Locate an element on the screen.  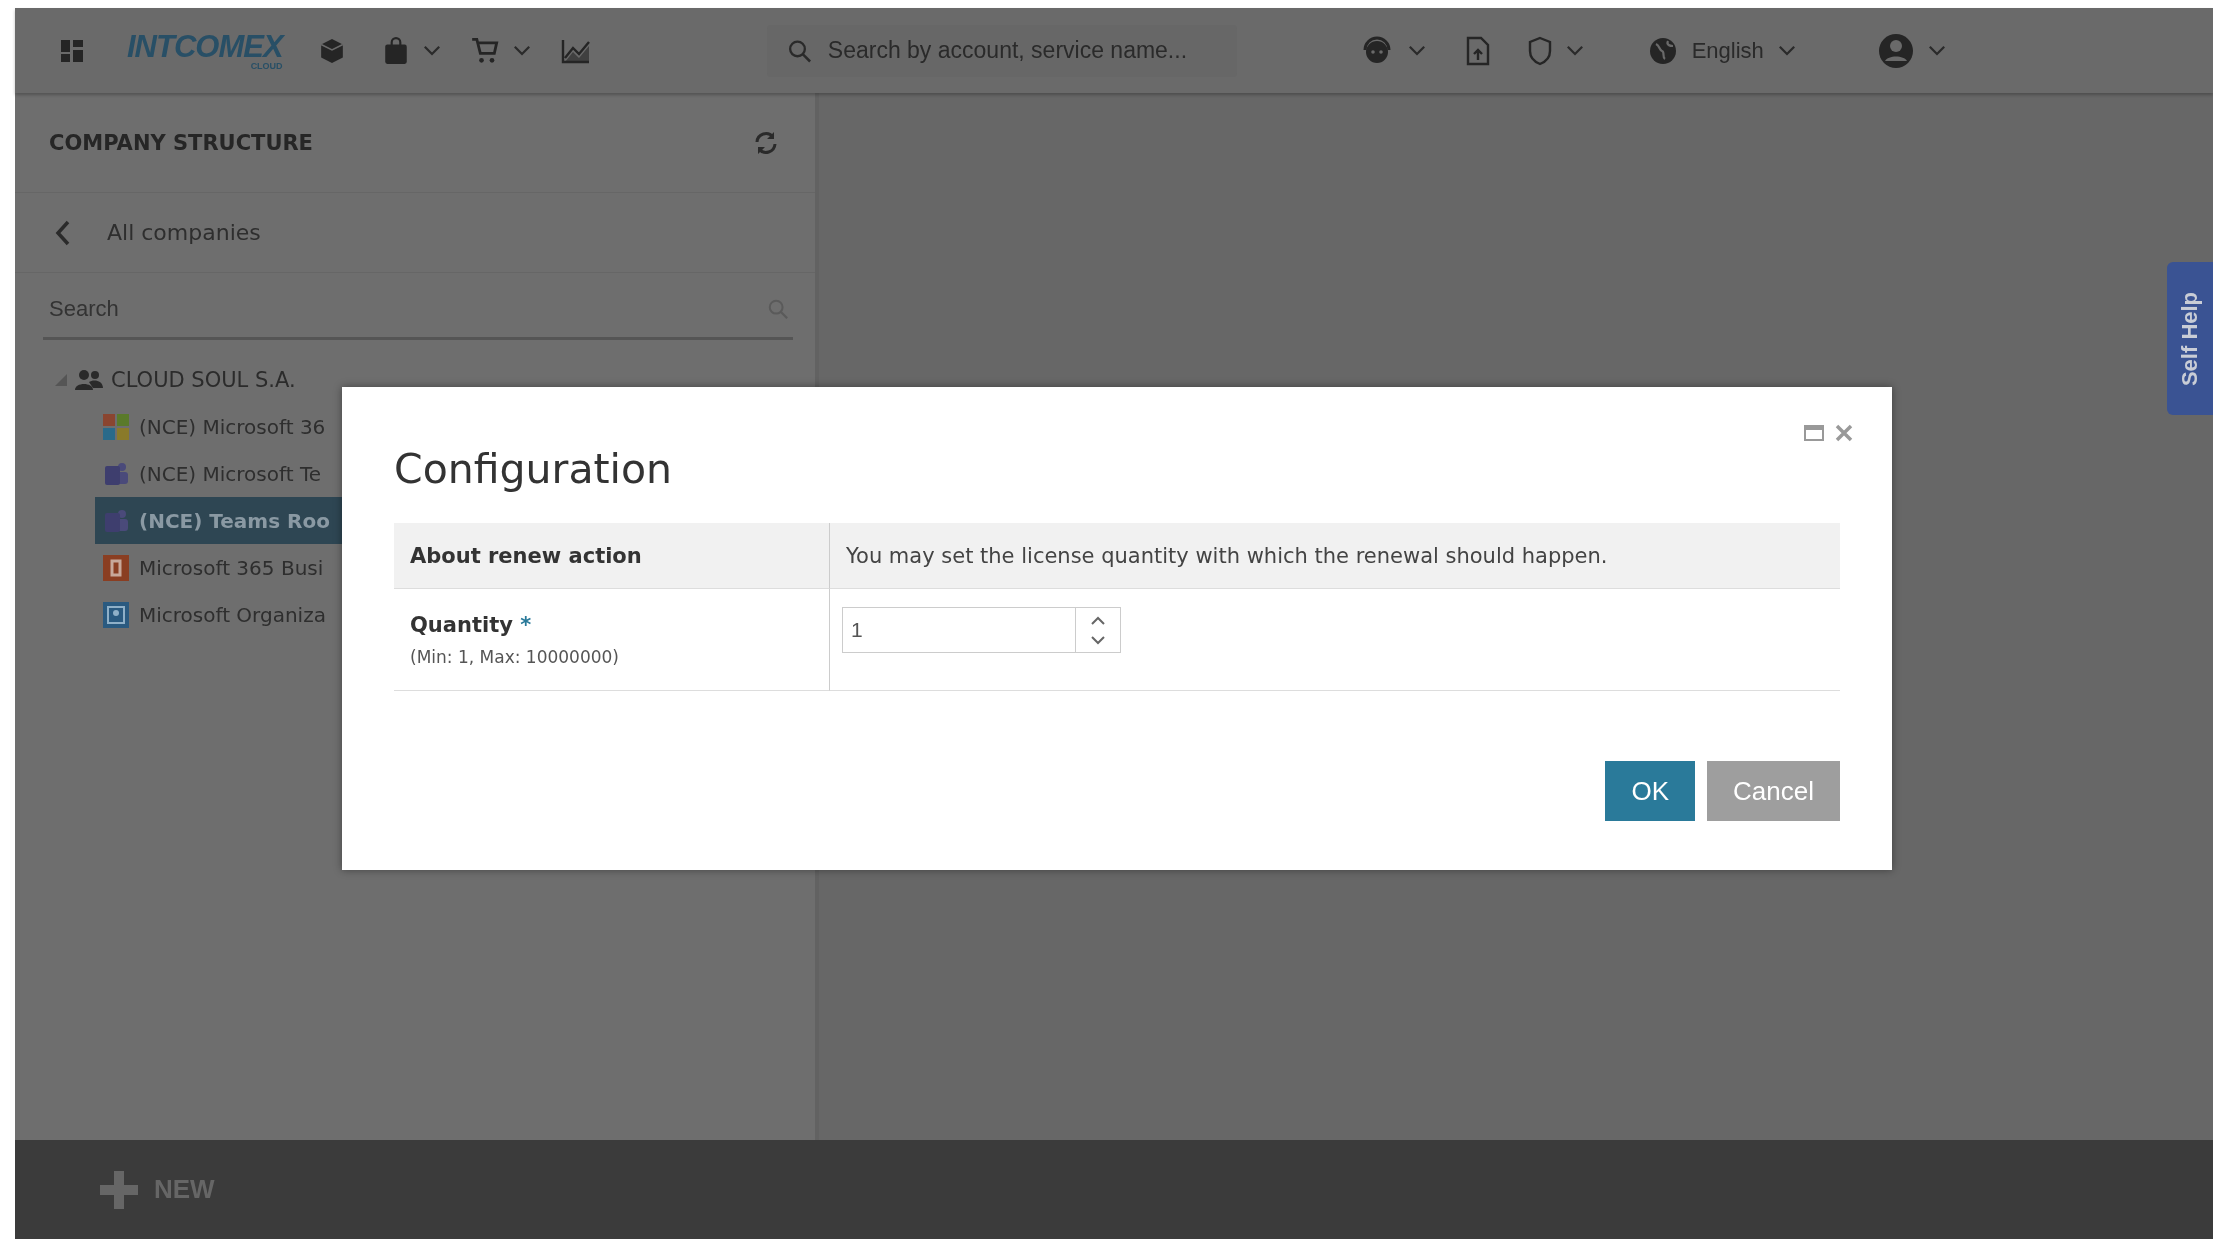
user-menu-button is located at coordinates (1911, 50).